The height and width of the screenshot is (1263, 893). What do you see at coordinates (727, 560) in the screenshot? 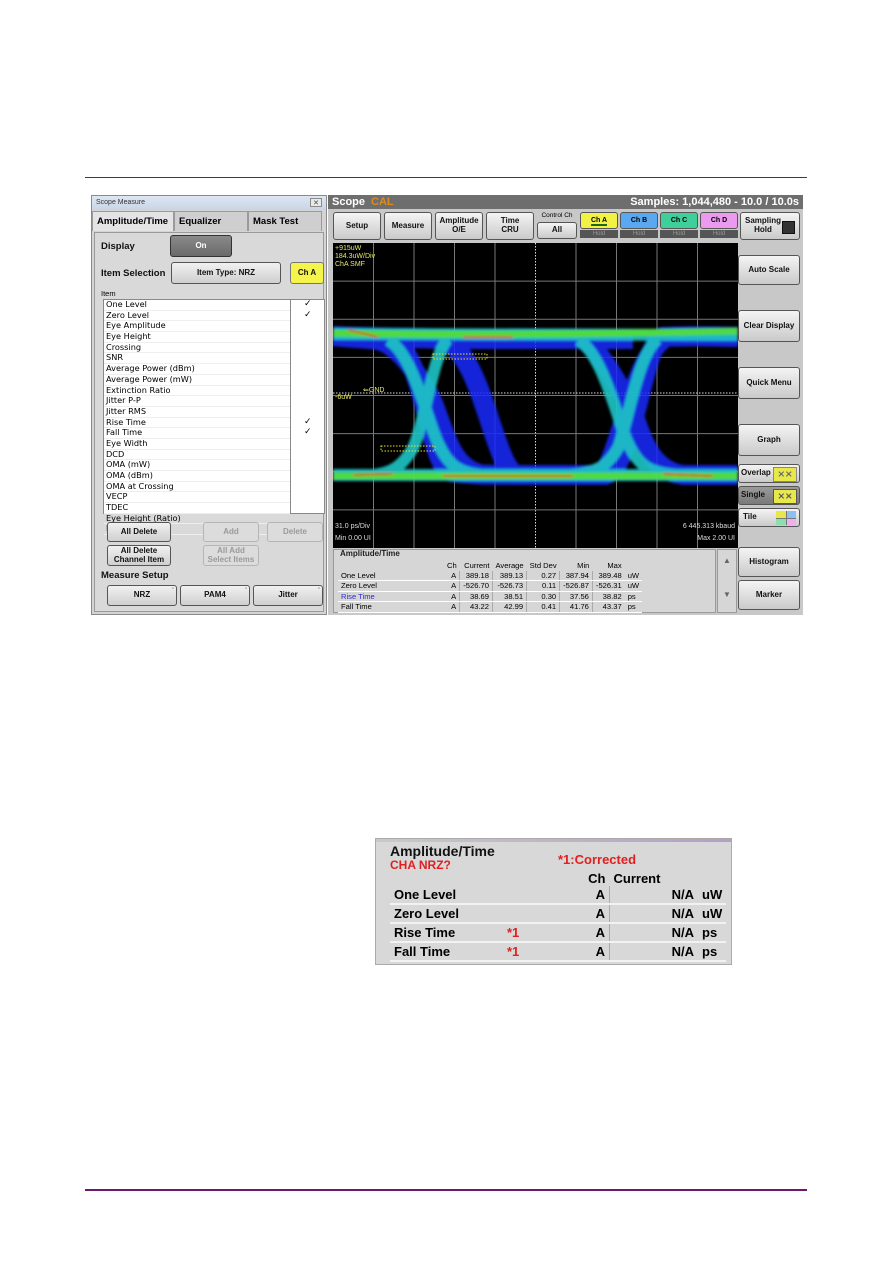
I see `scroll-up-icon: ▲` at bounding box center [727, 560].